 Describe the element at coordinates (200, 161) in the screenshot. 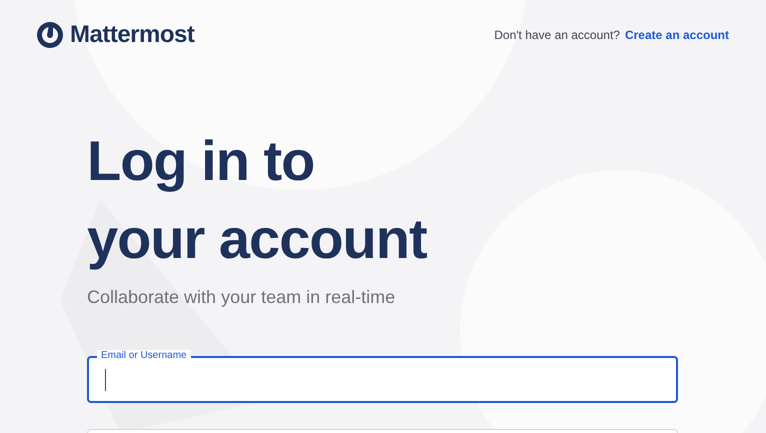

I see `page-title: Log in to` at that location.